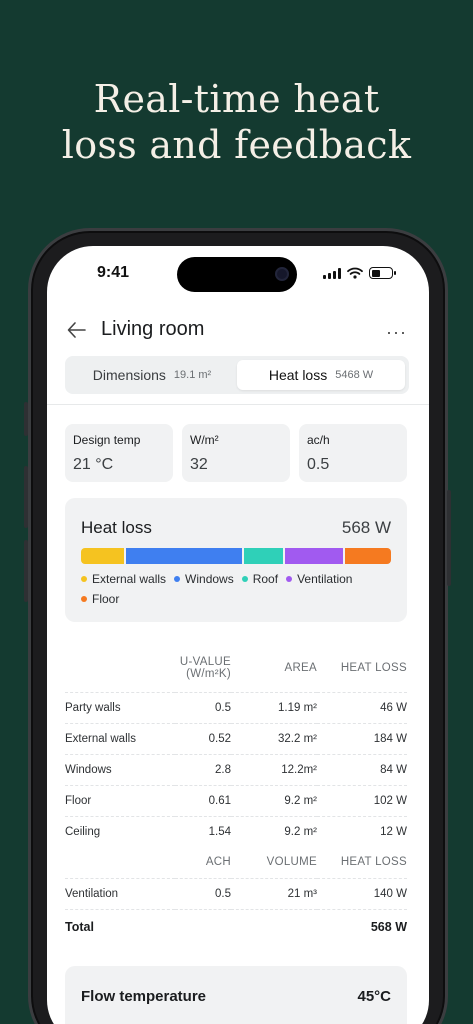 This screenshot has width=473, height=1024. I want to click on legend-item: Windows, so click(204, 579).